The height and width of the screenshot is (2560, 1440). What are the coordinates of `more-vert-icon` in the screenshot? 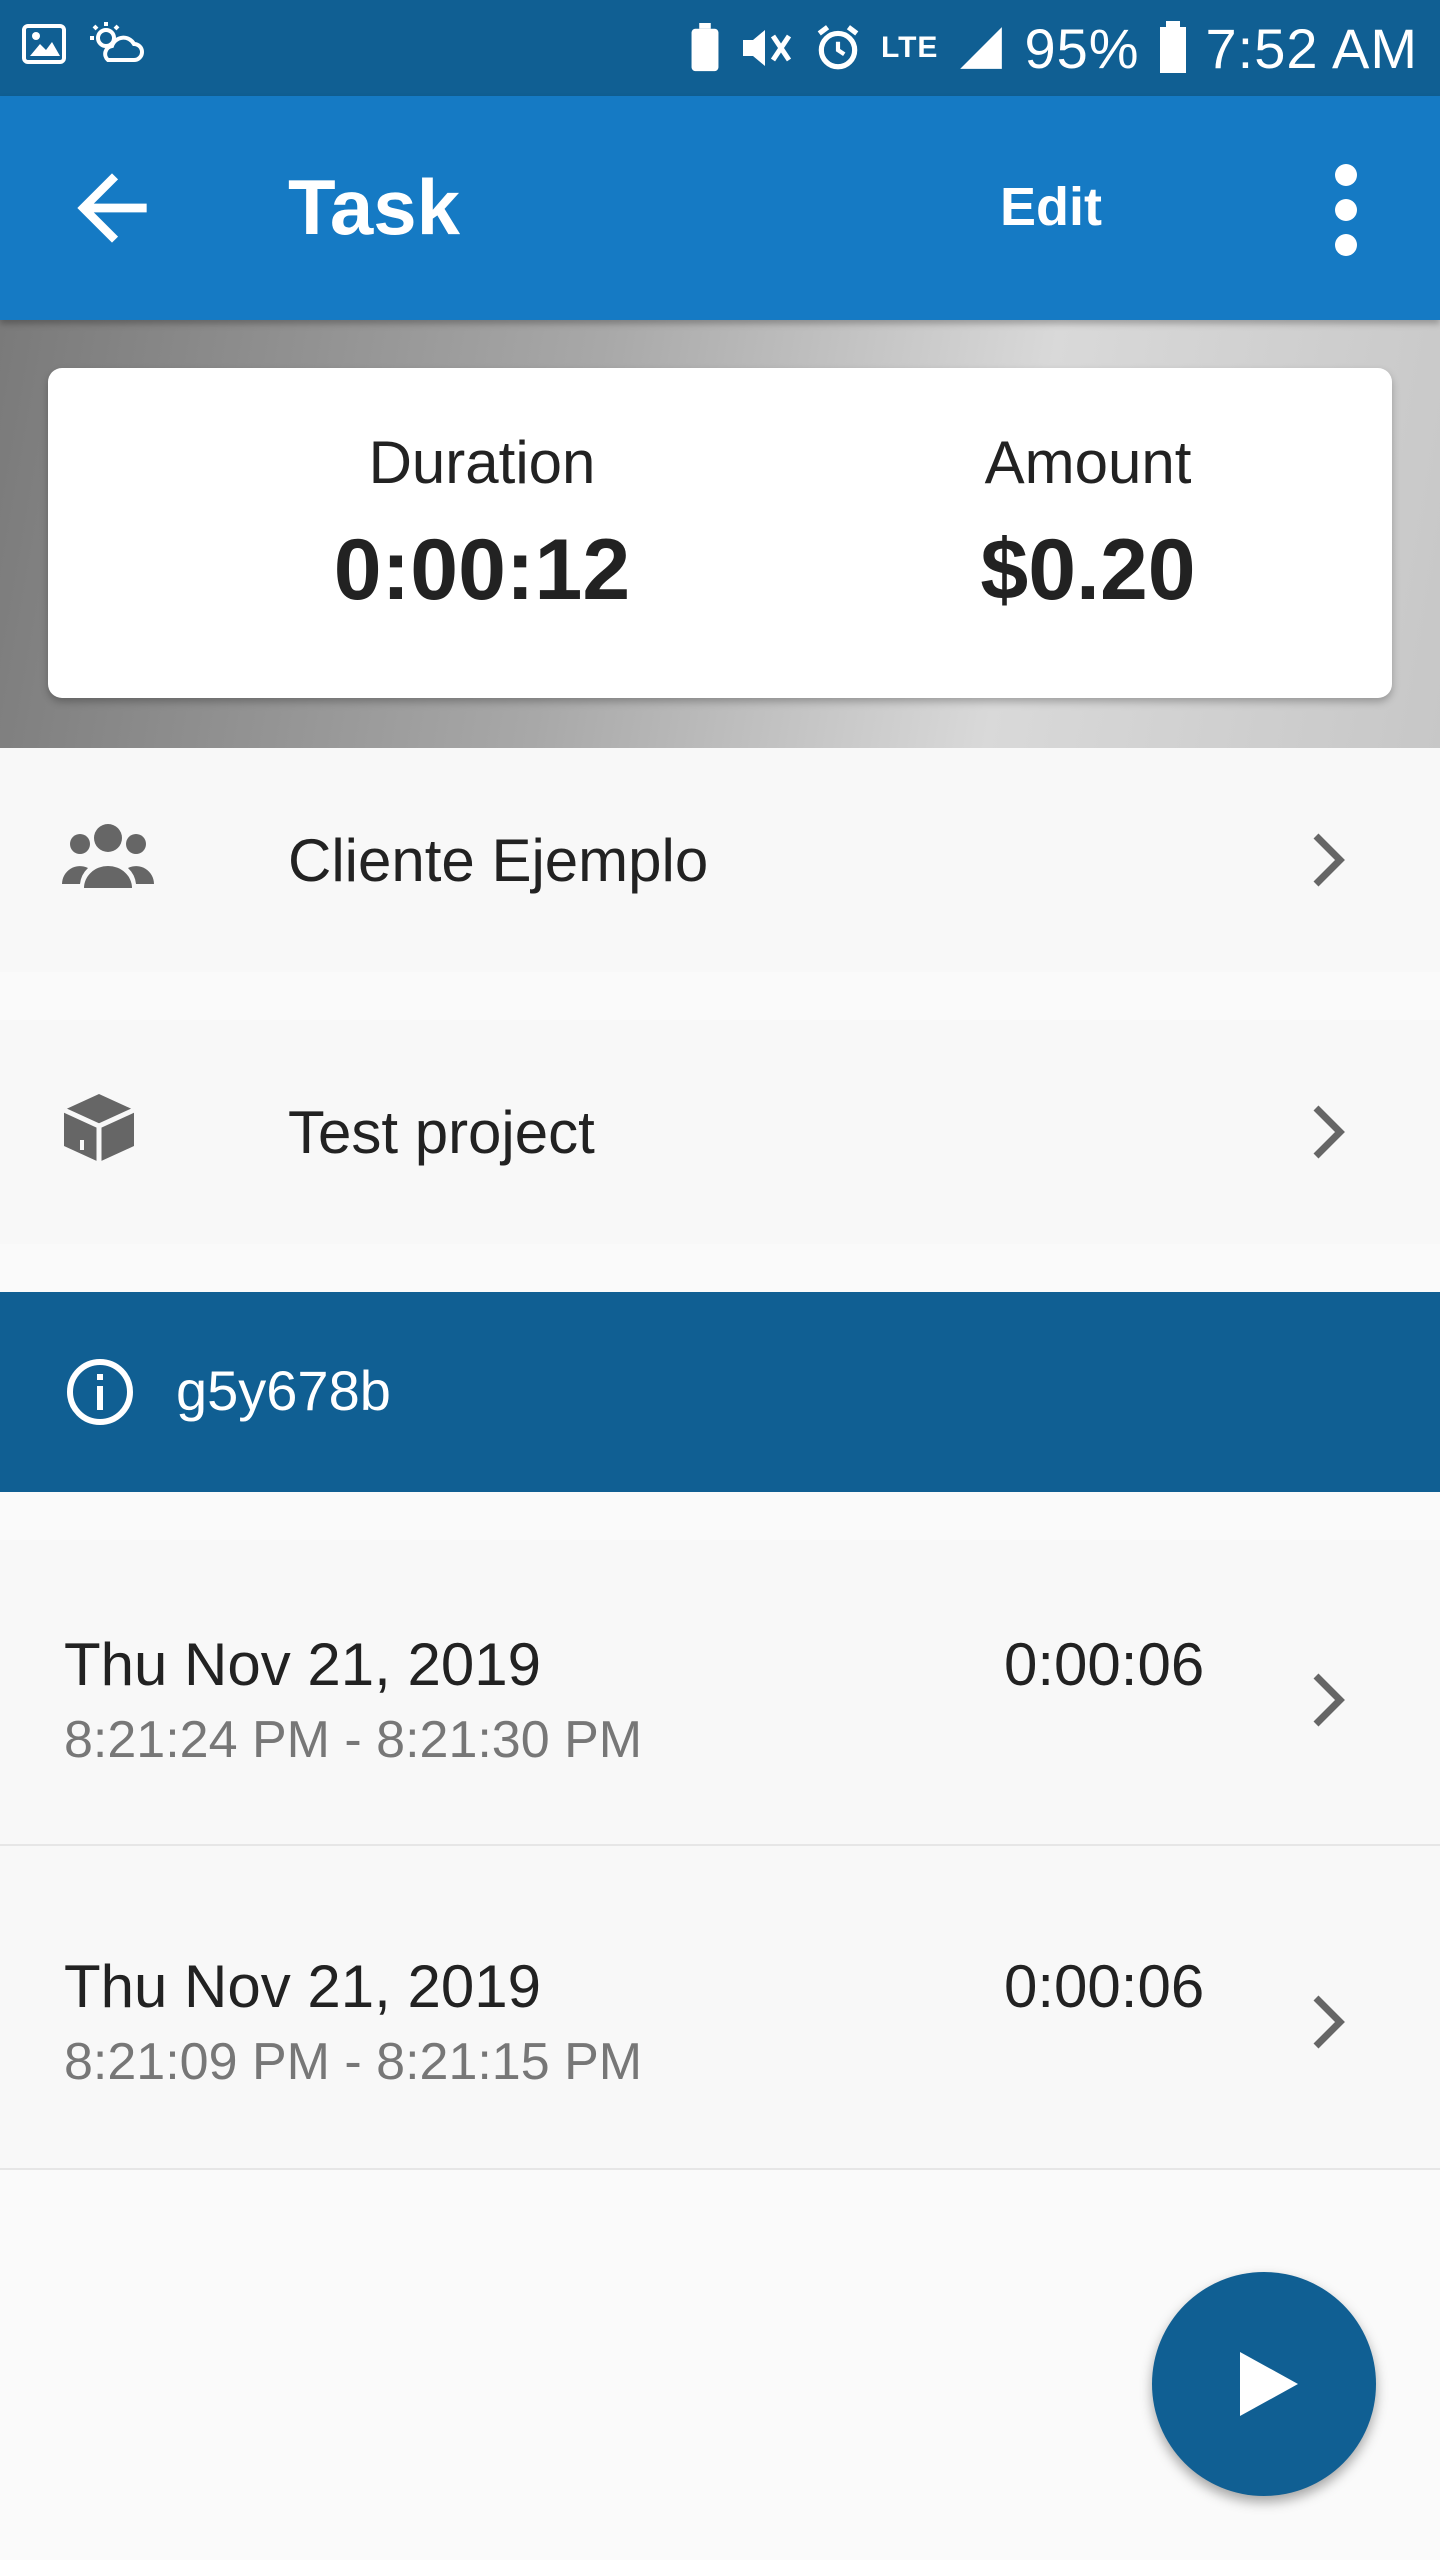 It's located at (1346, 210).